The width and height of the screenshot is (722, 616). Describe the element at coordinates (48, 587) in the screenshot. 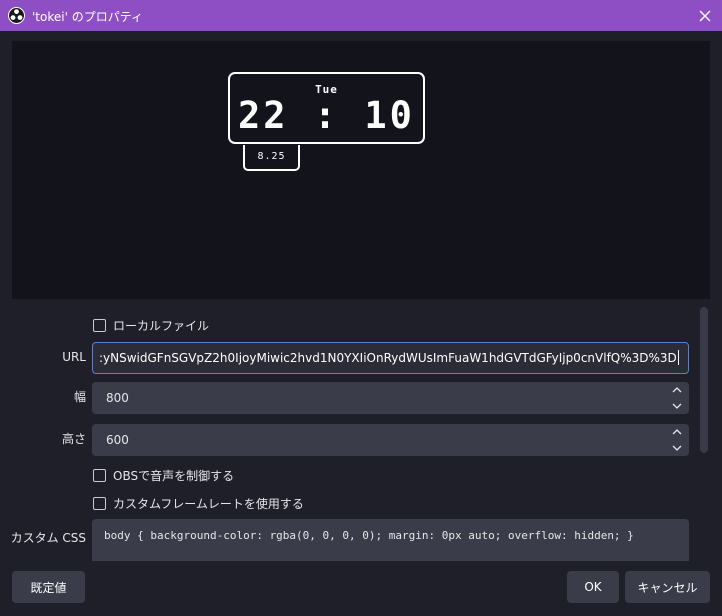

I see `defaults-button: 既定値` at that location.